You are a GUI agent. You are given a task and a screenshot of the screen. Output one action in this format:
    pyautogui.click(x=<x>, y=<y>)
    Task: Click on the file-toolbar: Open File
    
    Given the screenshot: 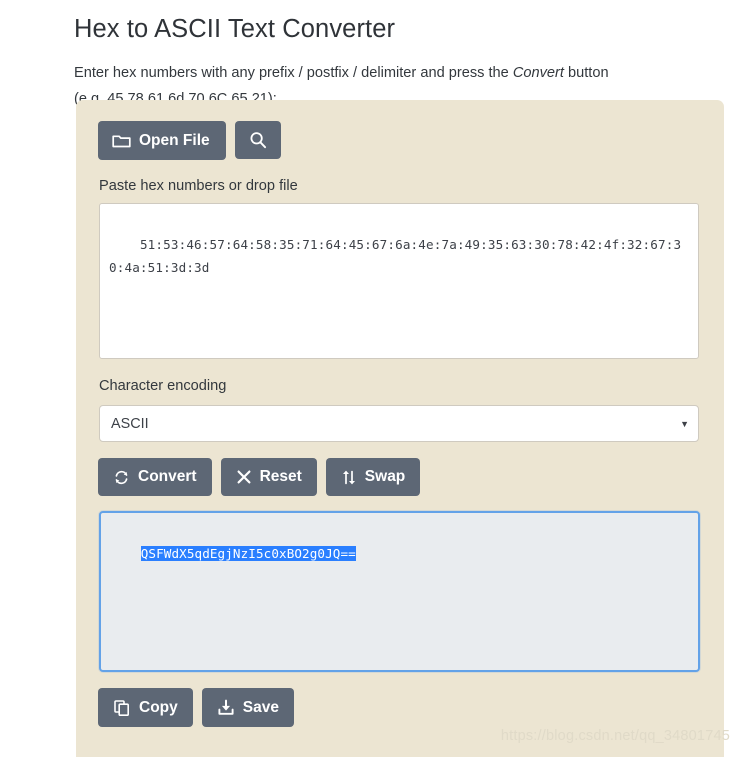 What is the action you would take?
    pyautogui.click(x=189, y=140)
    